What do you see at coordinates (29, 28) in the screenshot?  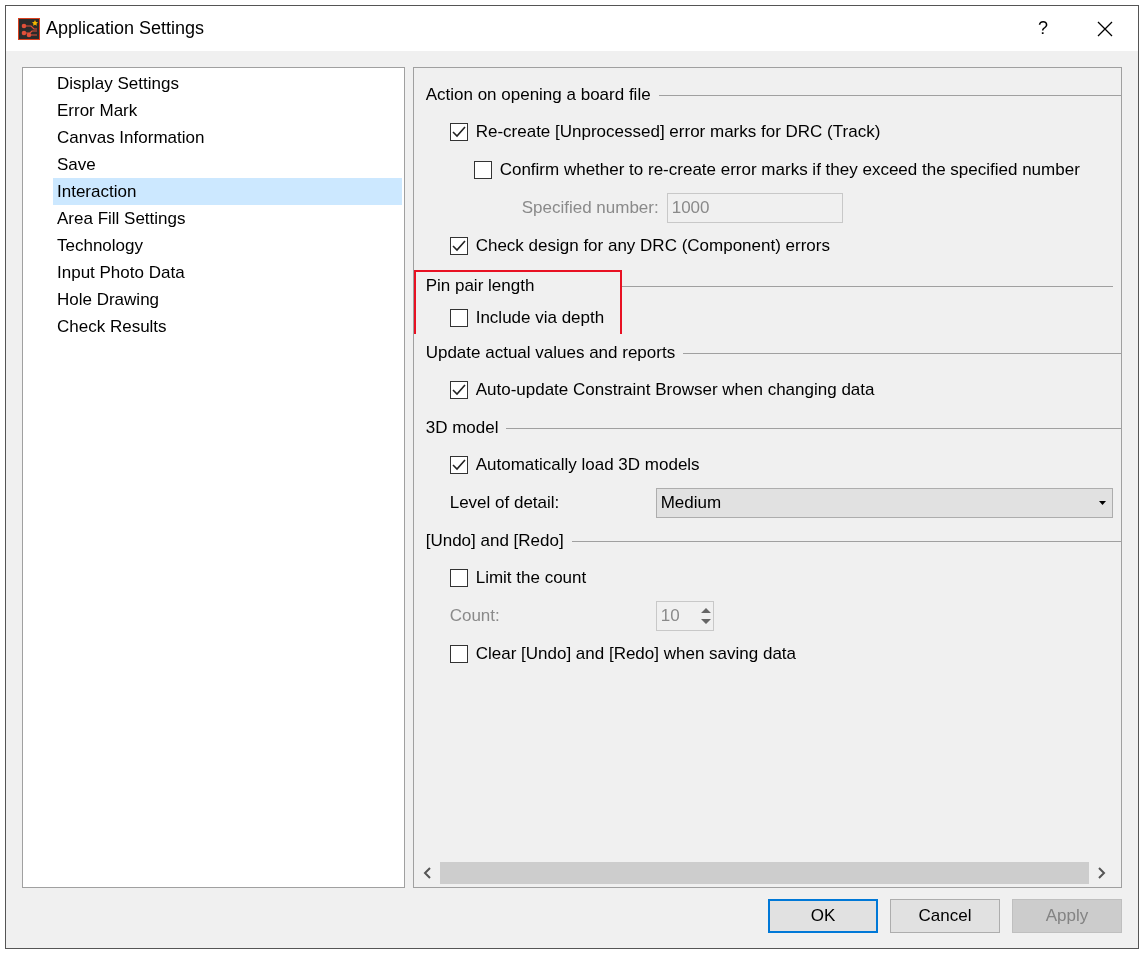 I see `app-icon` at bounding box center [29, 28].